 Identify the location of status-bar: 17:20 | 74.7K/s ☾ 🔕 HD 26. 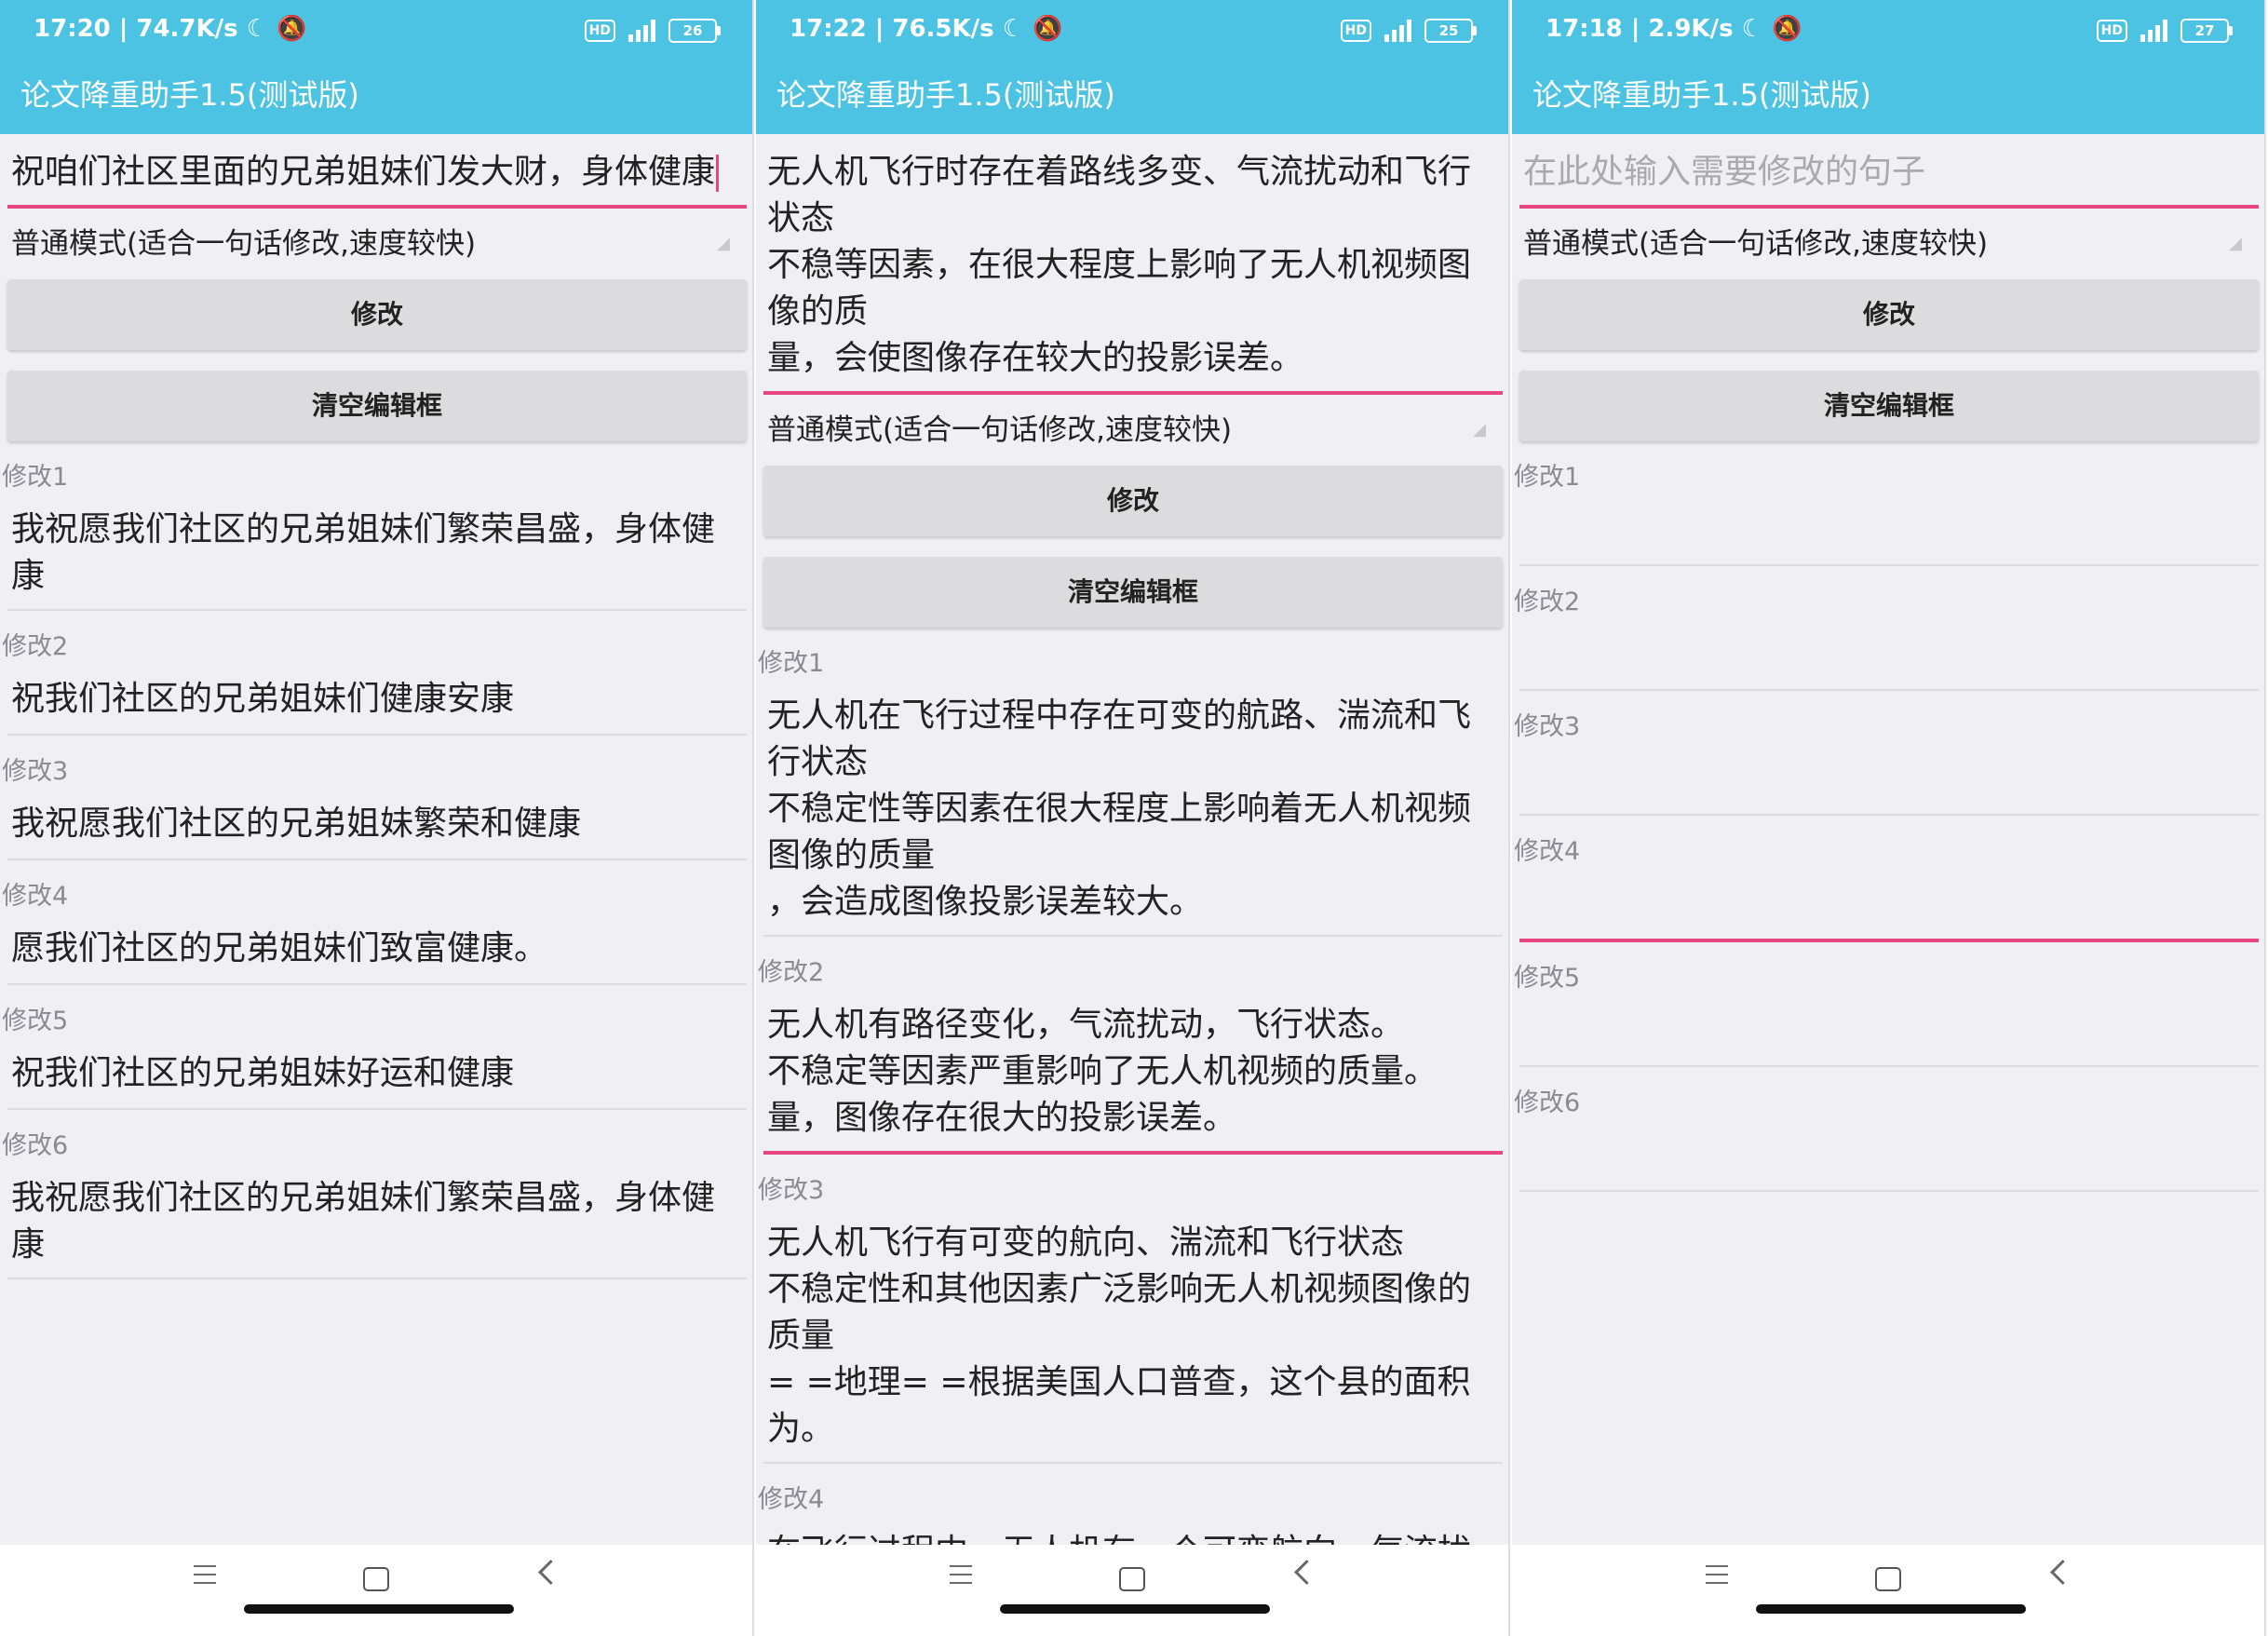
(377, 31).